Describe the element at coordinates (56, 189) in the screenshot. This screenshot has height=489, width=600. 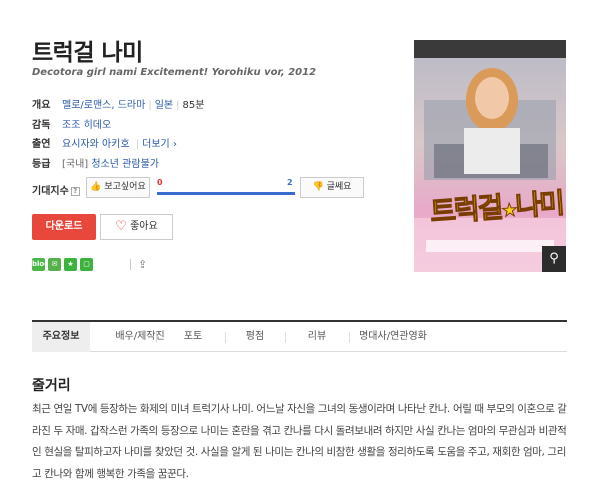
I see `expectation-label: 기대지수?` at that location.